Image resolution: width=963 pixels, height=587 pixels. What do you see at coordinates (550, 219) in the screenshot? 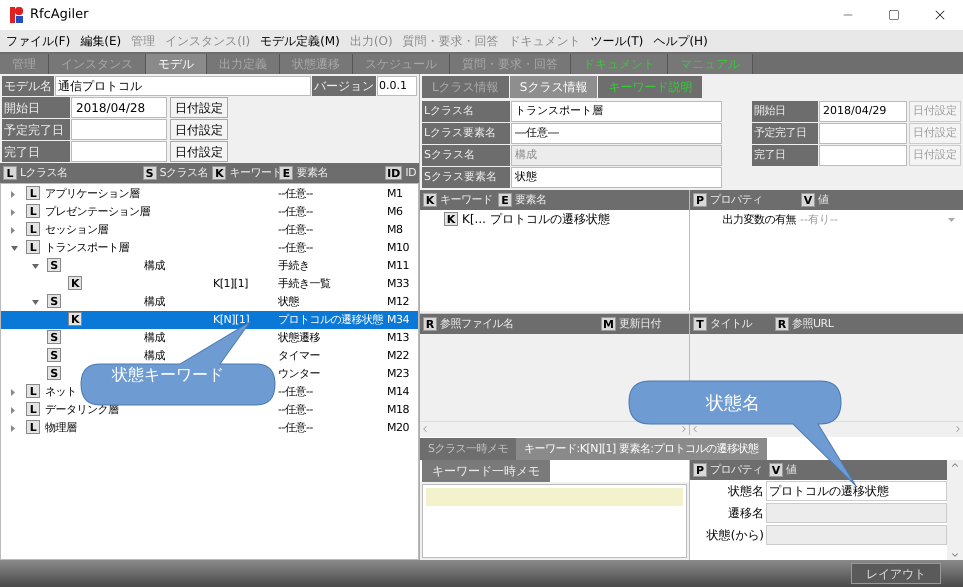
I see `table-cell-text: プロトコルの遷移状態` at bounding box center [550, 219].